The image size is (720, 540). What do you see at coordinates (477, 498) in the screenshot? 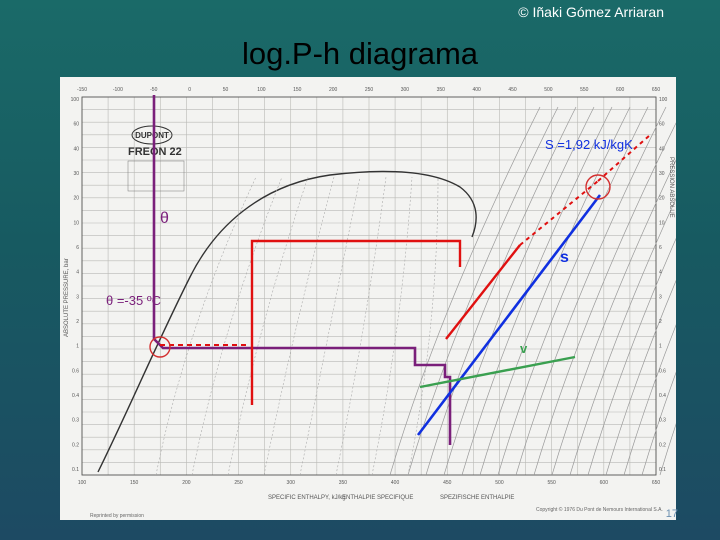
I see `bottom-axis-label-right: SPEZIFISCHE ENTHALPIE` at bounding box center [477, 498].